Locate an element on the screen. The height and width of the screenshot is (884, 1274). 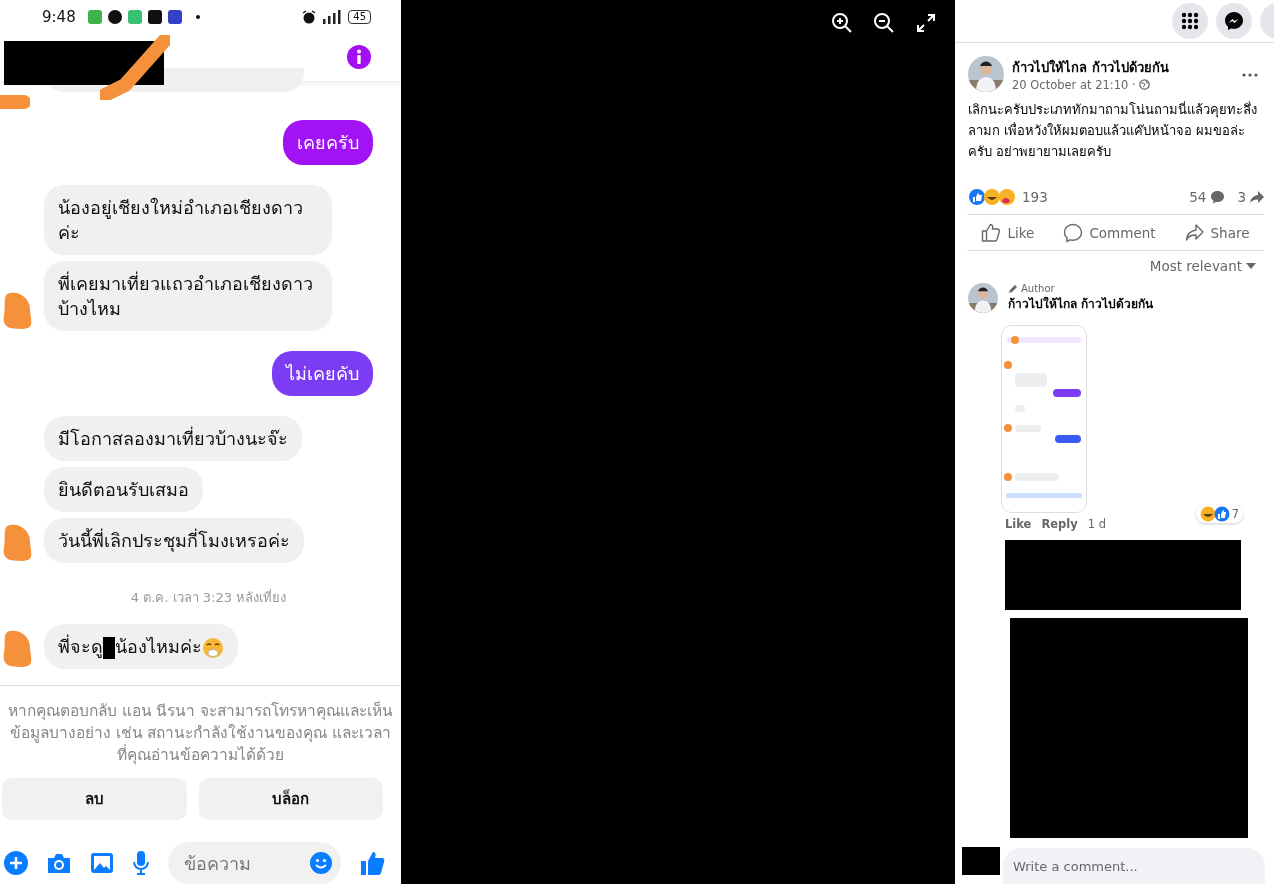
commenter-name: ก้าวไปให้ไกล ก้าวไปด้วยกัน is located at coordinates (1126, 303).